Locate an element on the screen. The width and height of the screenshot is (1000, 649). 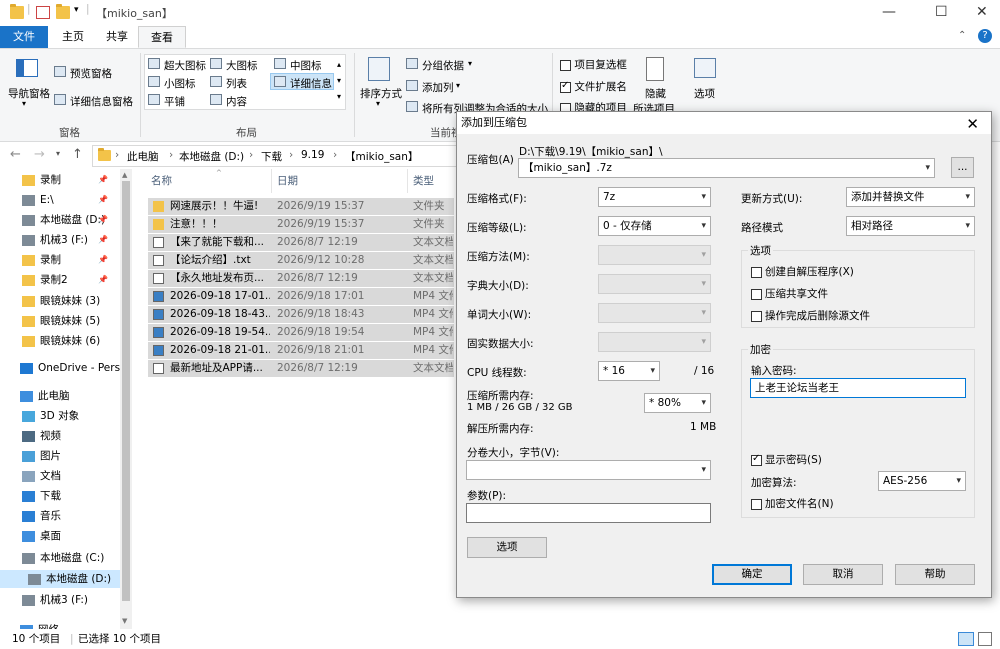
shared-files-checkbox is located at coordinates (756, 294).